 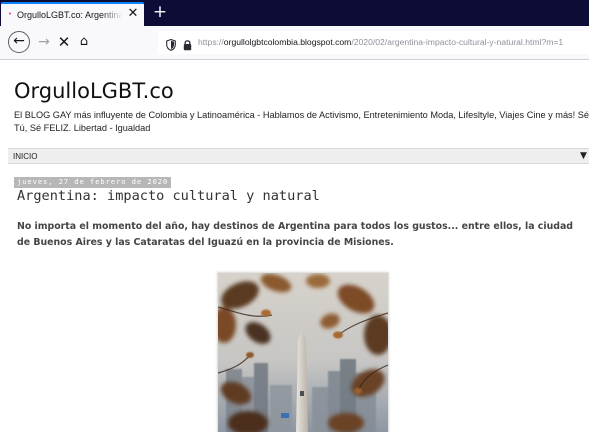 I want to click on stop-button: ✕, so click(x=64, y=42).